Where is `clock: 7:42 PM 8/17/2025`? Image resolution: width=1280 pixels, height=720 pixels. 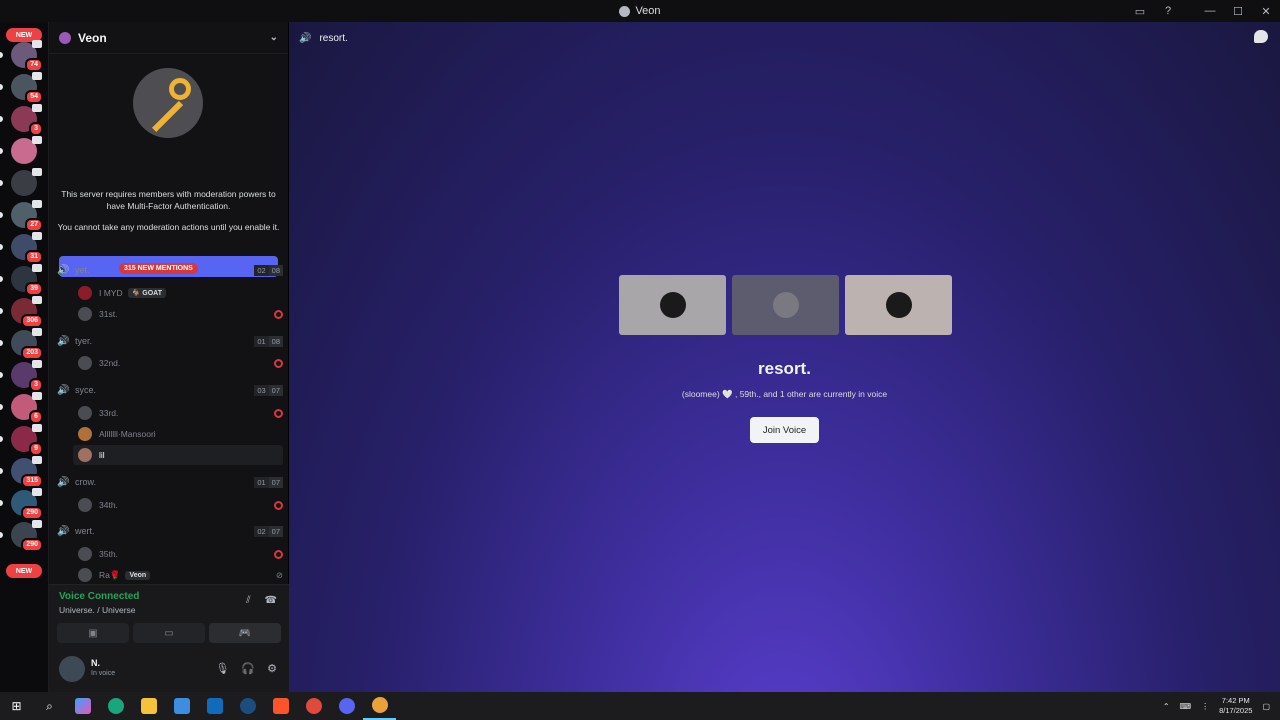 clock: 7:42 PM 8/17/2025 is located at coordinates (1235, 706).